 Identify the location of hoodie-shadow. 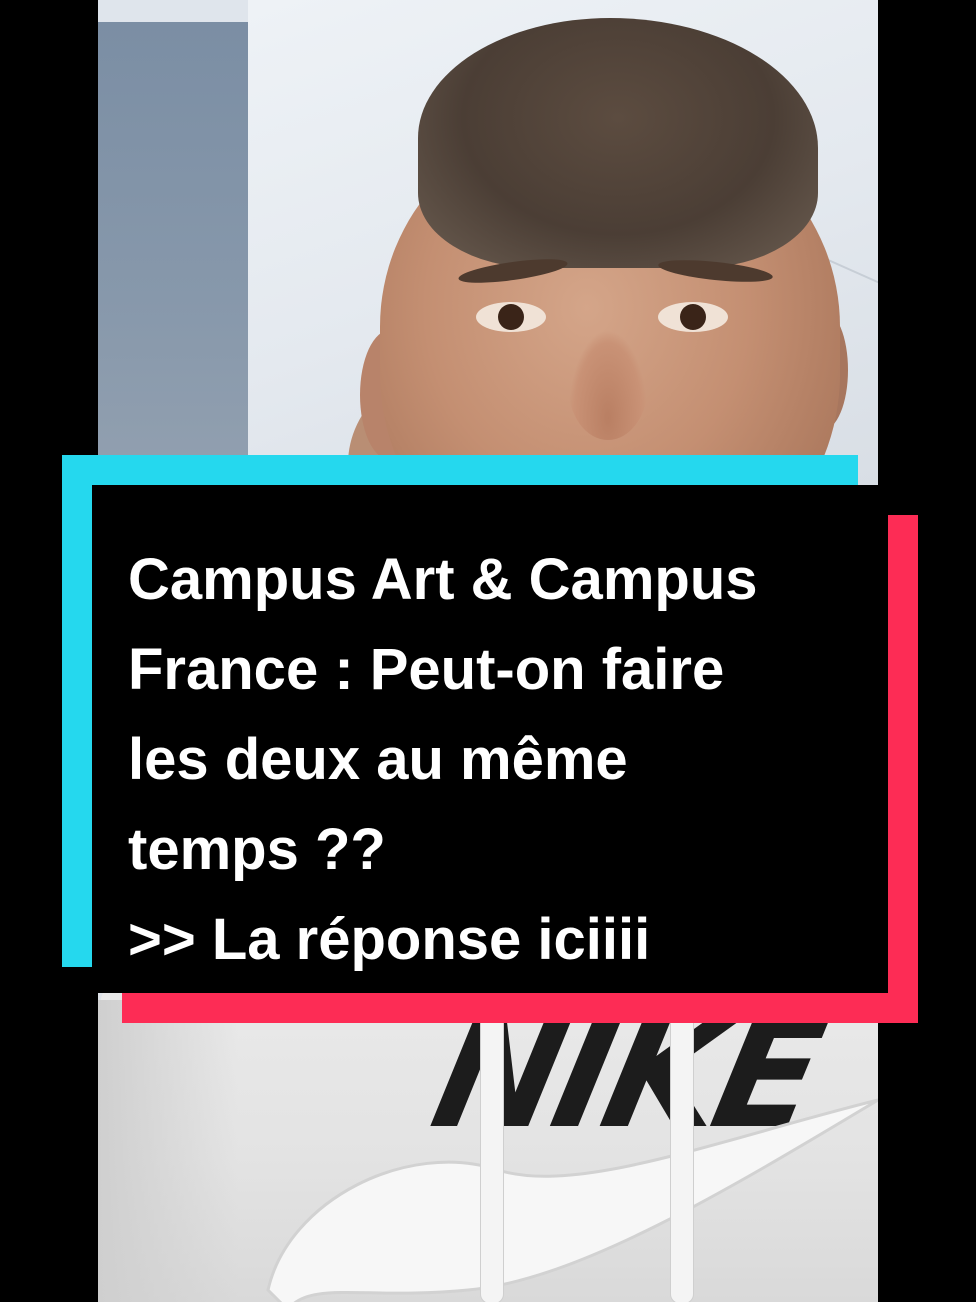
(168, 1151).